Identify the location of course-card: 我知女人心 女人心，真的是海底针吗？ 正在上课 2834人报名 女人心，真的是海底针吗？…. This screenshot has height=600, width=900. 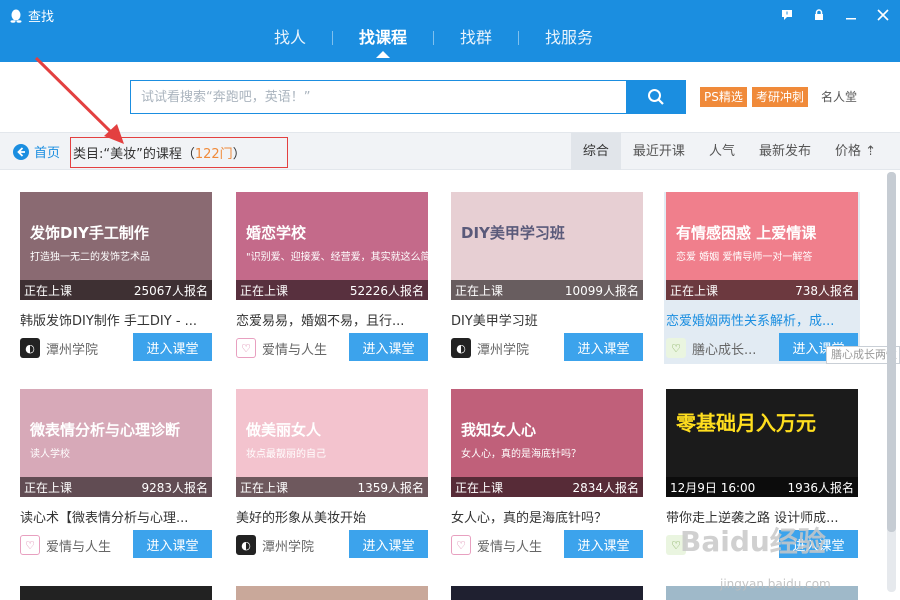
(547, 478).